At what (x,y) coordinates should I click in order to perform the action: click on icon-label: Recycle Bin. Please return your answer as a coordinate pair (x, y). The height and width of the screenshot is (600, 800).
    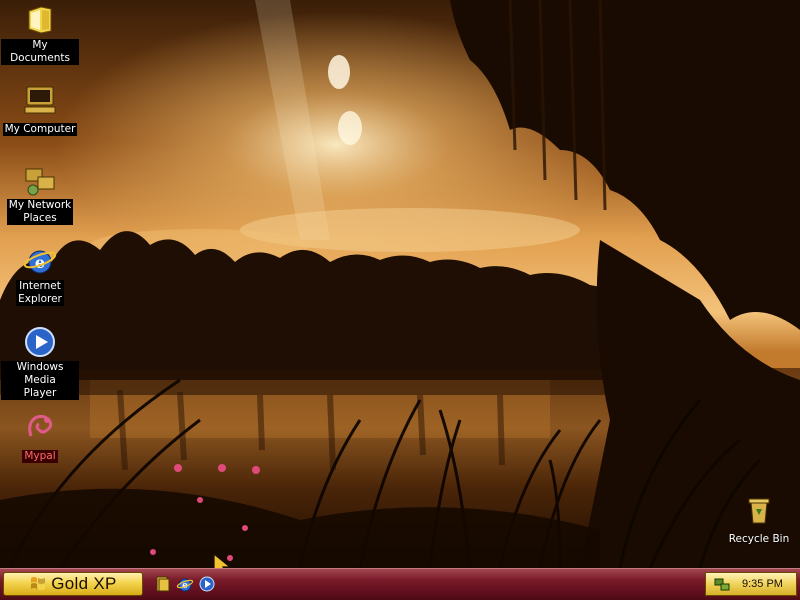
    Looking at the image, I should click on (759, 539).